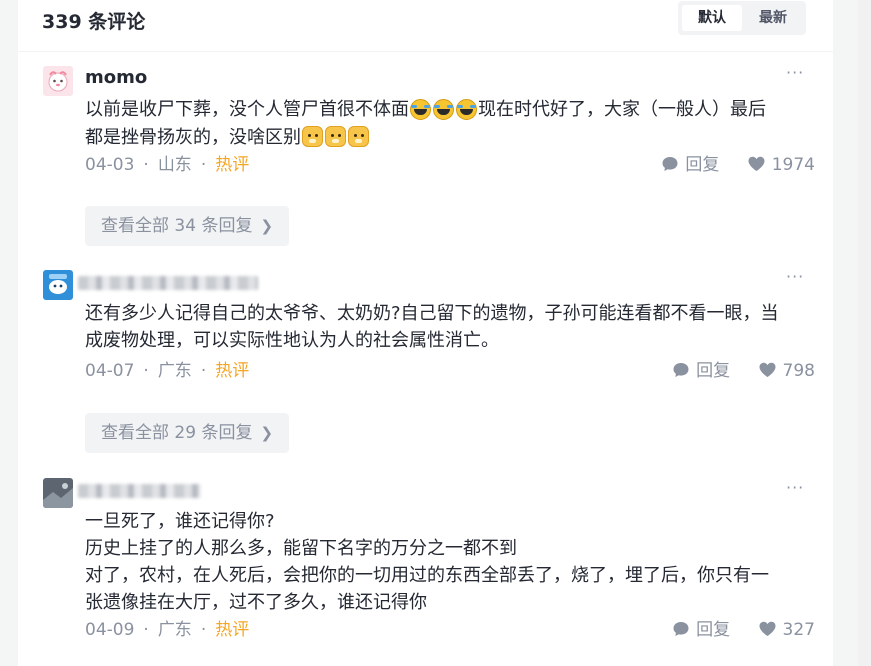 This screenshot has height=666, width=871. I want to click on blue-cartoon-avatar-icon, so click(58, 285).